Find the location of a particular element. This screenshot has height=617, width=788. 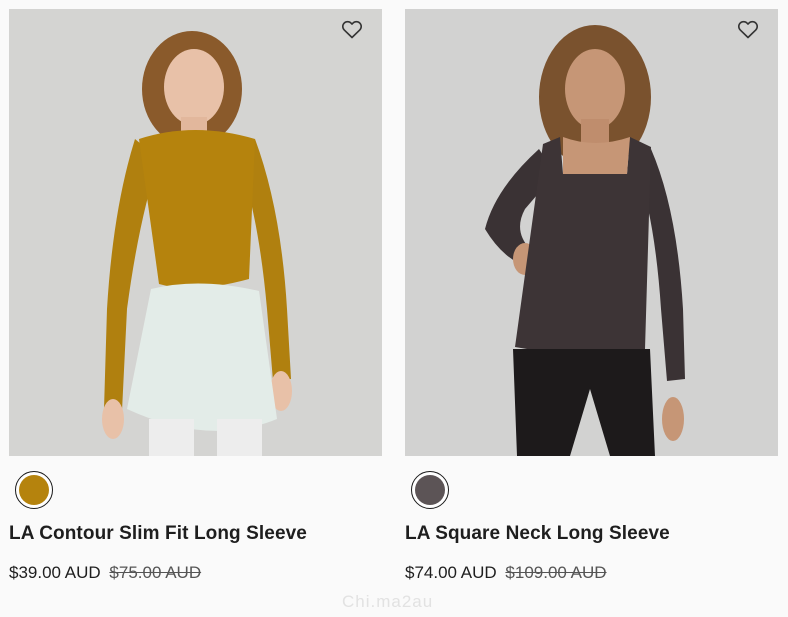

product-name: LA Contour Slim Fit Long Sleeve is located at coordinates (195, 534).